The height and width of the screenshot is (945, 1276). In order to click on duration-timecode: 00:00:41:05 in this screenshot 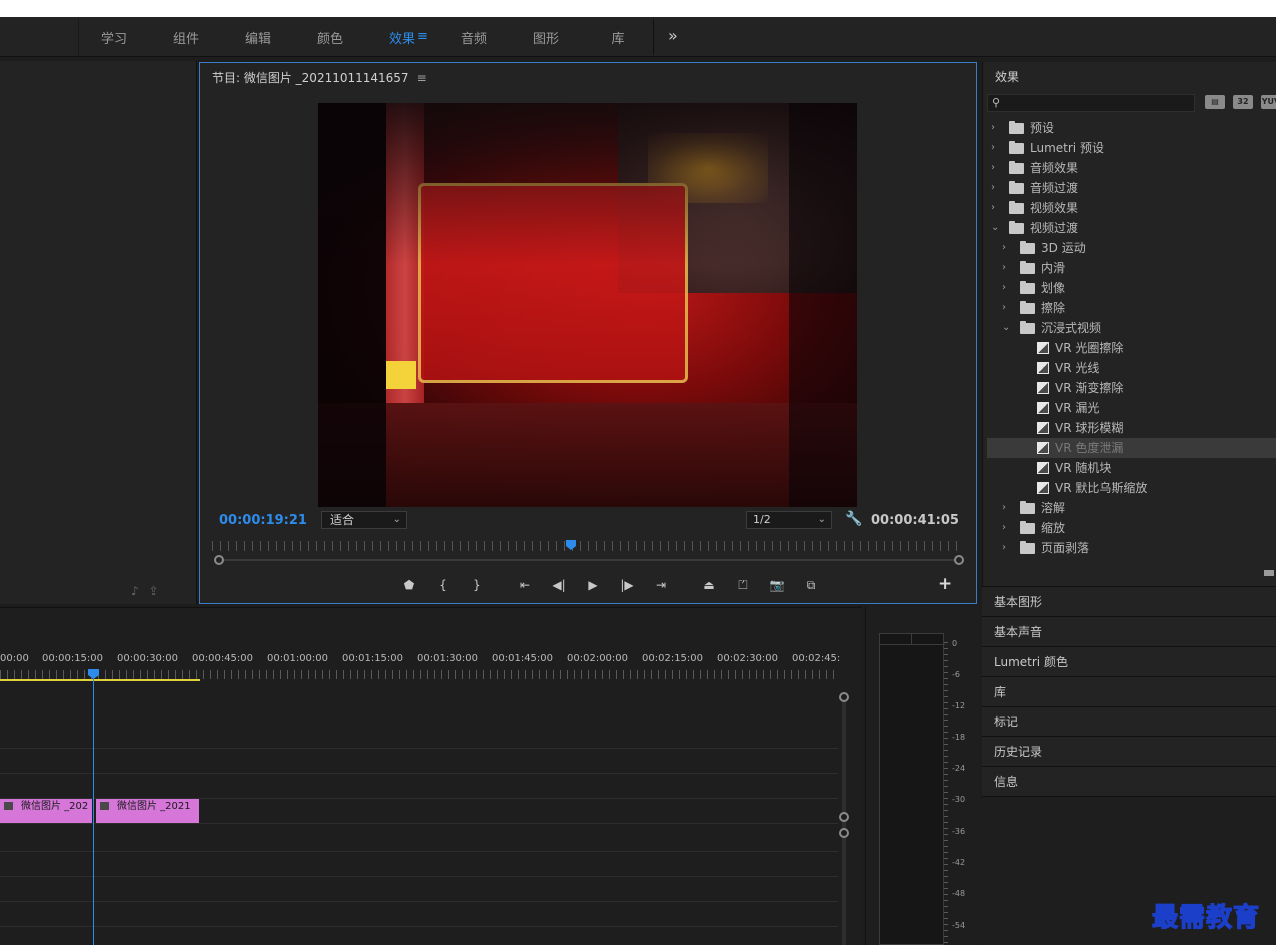, I will do `click(915, 520)`.